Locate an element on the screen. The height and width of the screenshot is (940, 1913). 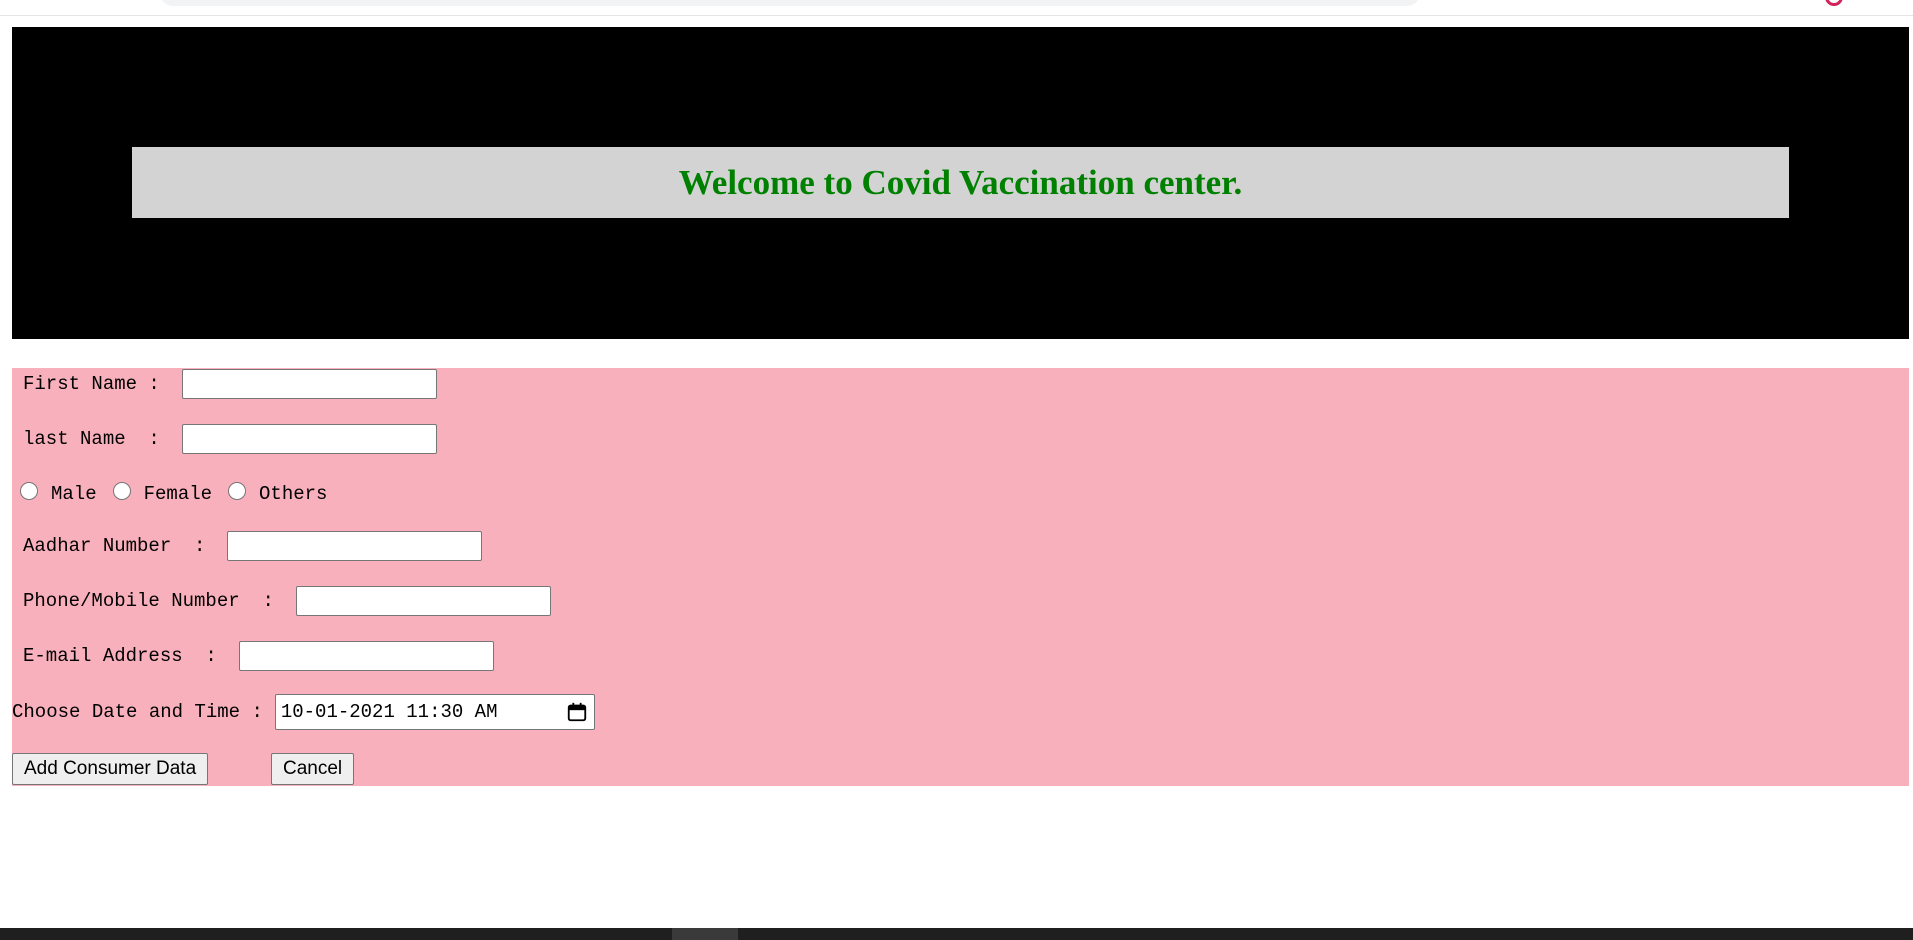
gender-row: Male Female Others is located at coordinates (173, 494).